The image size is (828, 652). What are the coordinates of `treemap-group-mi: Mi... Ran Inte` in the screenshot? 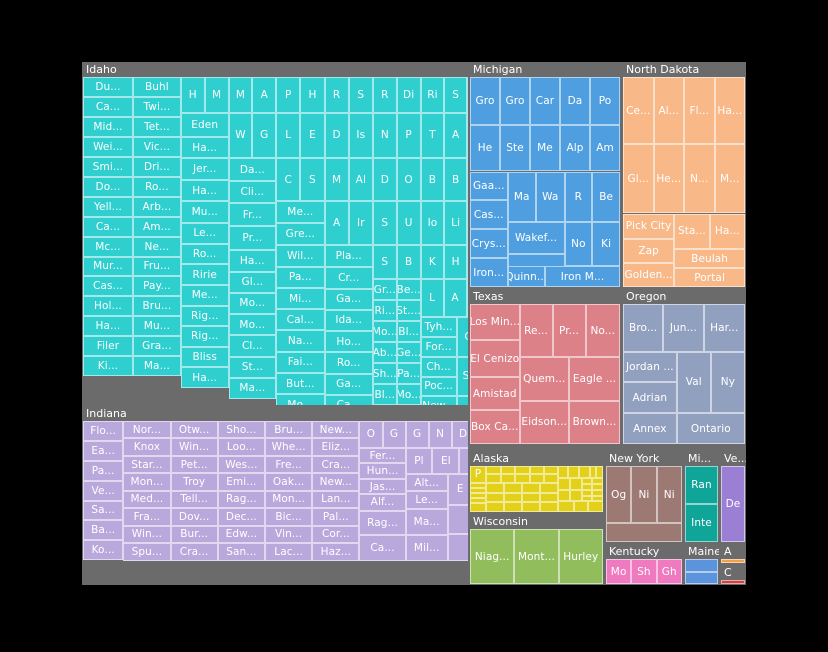 It's located at (701, 497).